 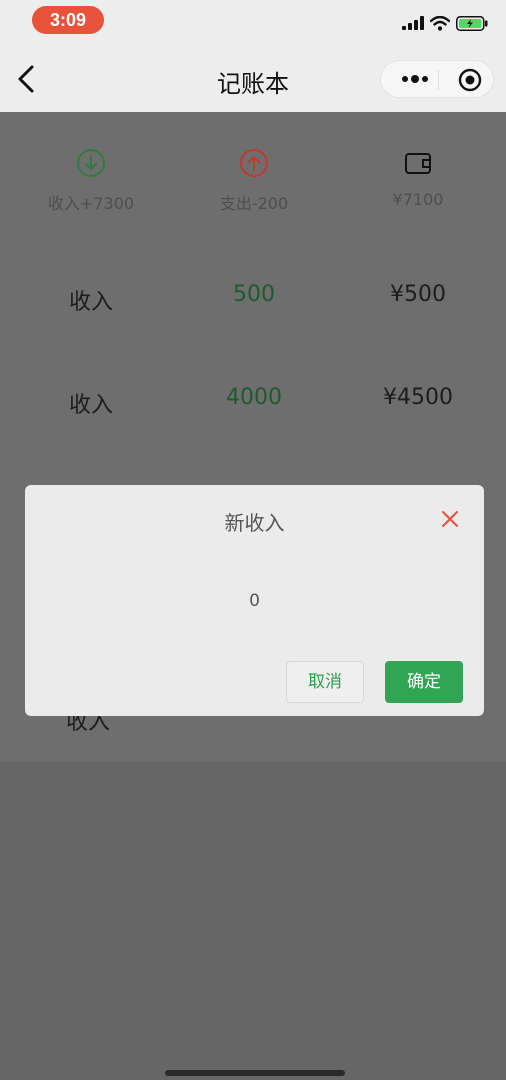 I want to click on more-button, so click(x=415, y=79).